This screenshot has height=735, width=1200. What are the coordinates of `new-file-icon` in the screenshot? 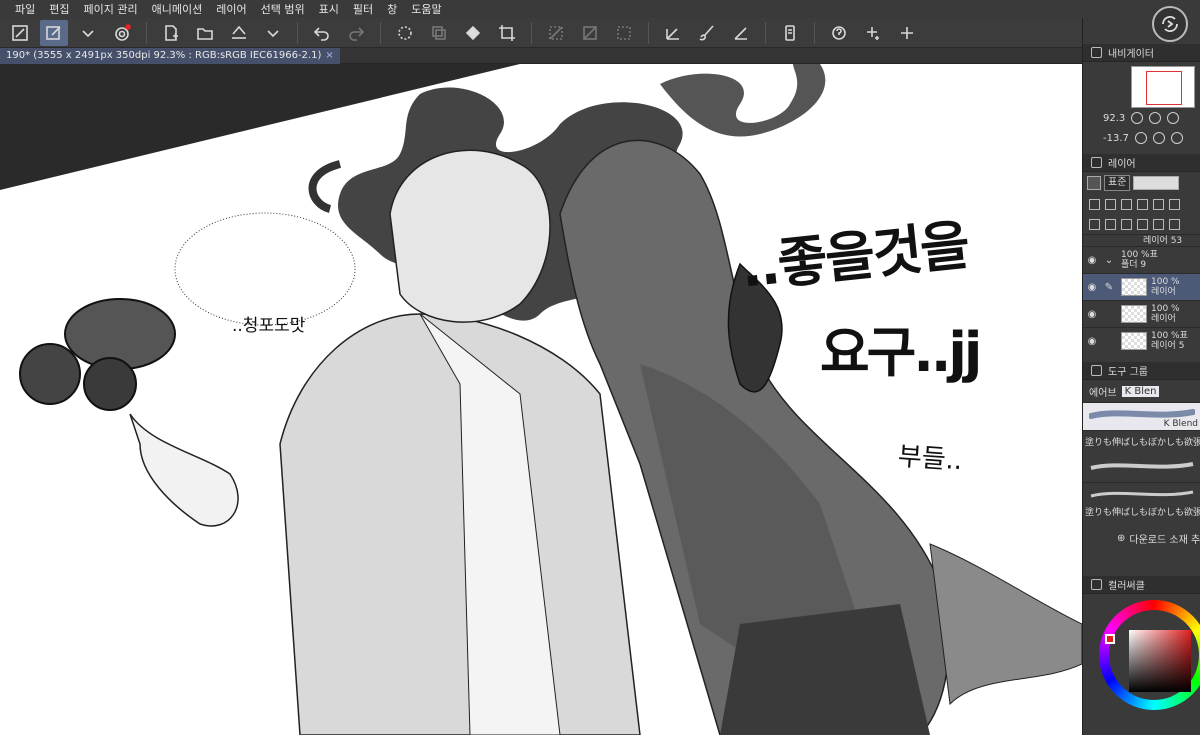 It's located at (171, 33).